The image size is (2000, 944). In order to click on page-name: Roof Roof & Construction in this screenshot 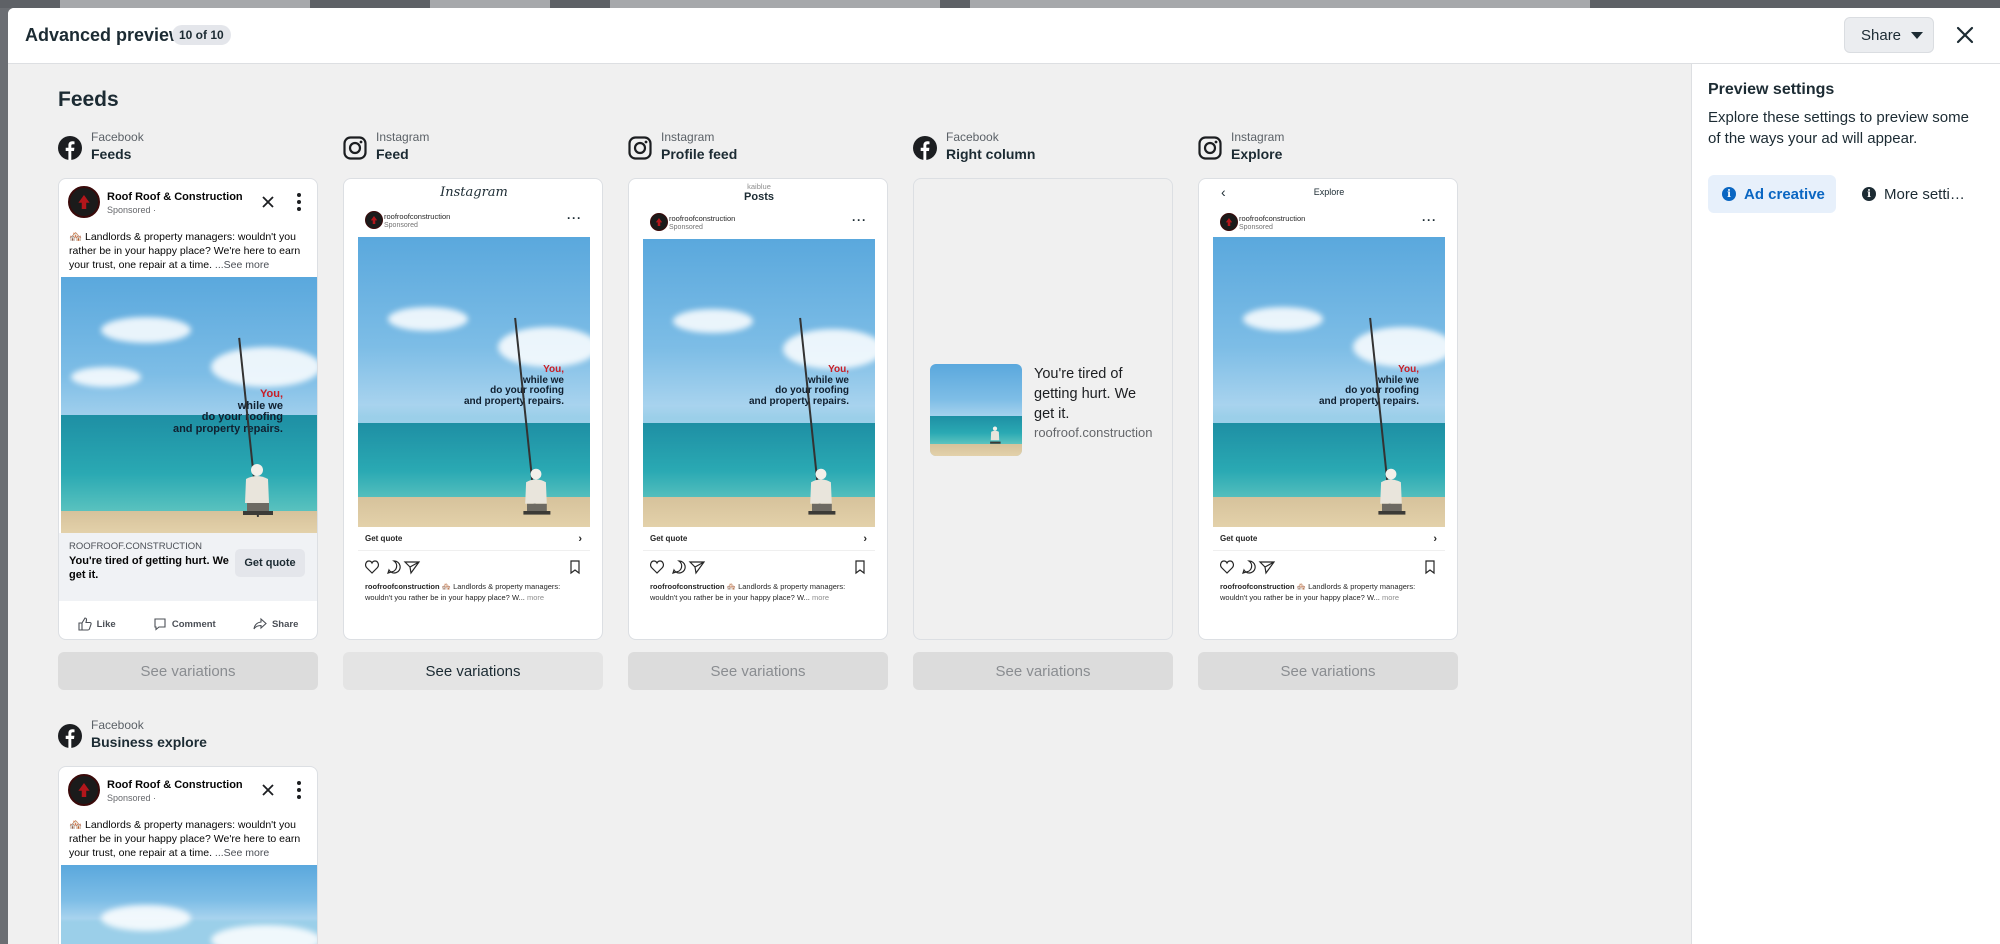, I will do `click(175, 197)`.